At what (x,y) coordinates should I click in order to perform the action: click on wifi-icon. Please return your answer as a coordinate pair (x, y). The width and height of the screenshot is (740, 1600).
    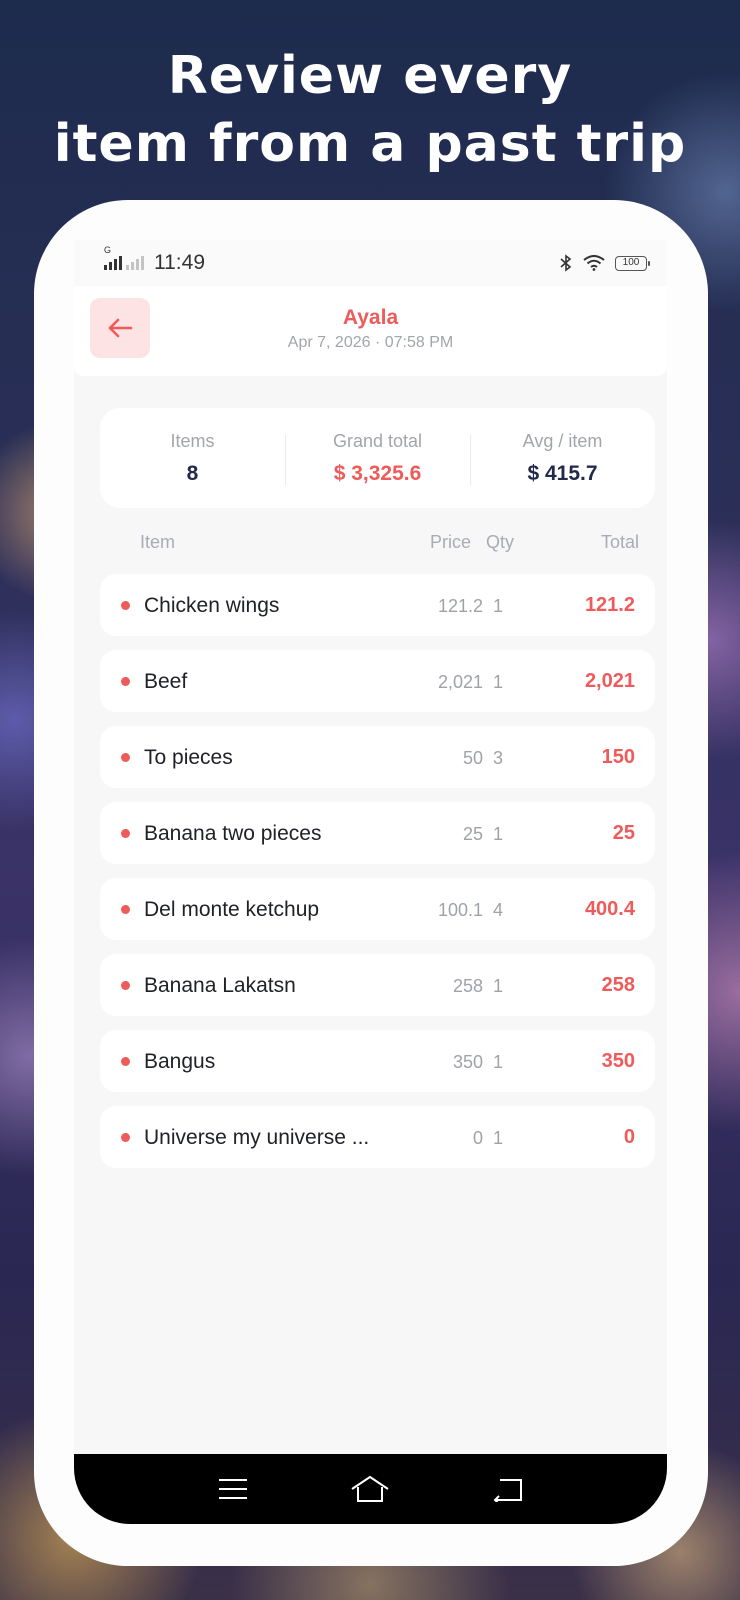
    Looking at the image, I should click on (594, 263).